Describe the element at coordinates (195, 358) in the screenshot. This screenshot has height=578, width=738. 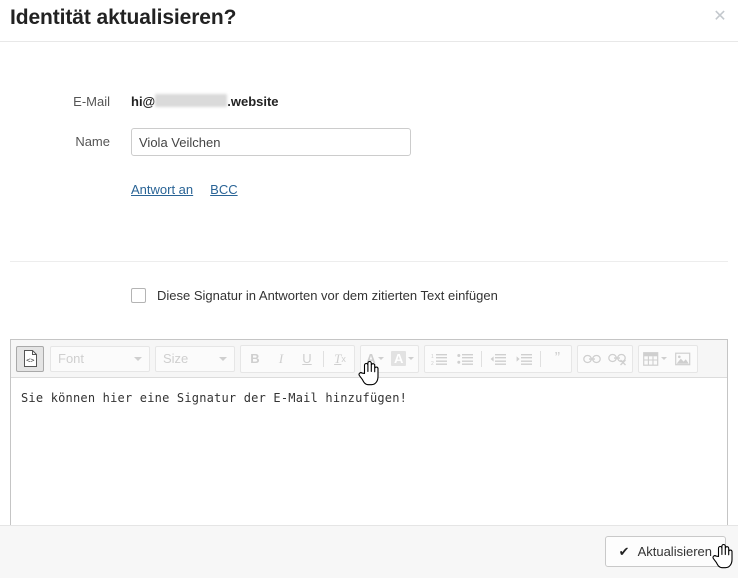
I see `font-size-select: Size` at that location.